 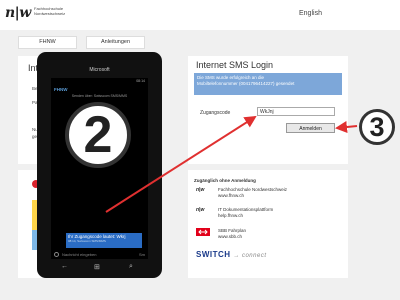 I want to click on back-icon: ←, so click(x=64, y=266).